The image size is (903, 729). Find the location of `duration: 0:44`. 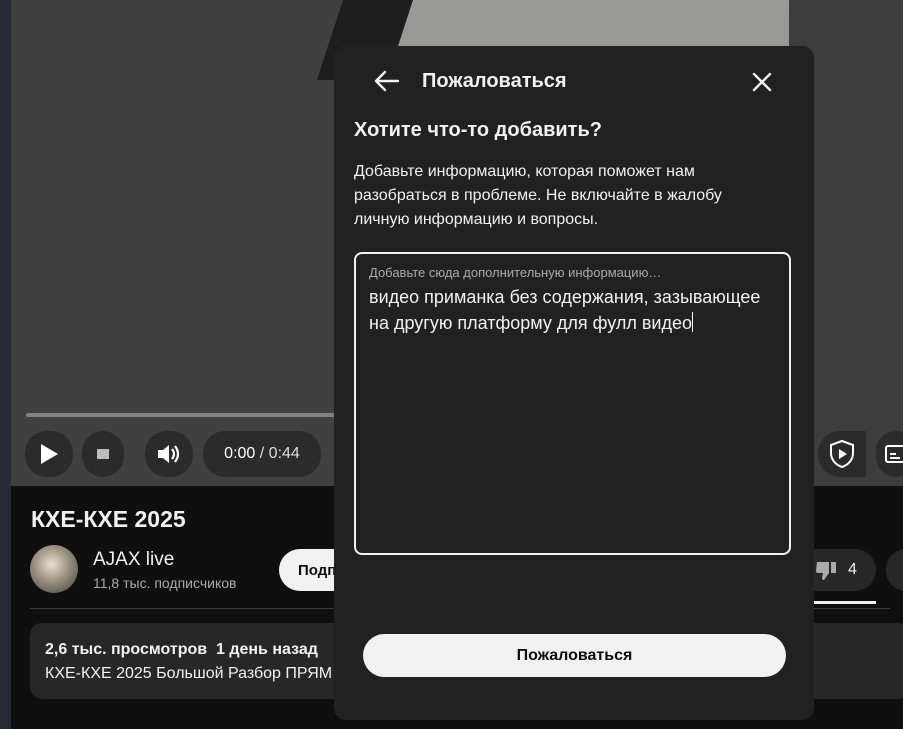

duration: 0:44 is located at coordinates (284, 453).